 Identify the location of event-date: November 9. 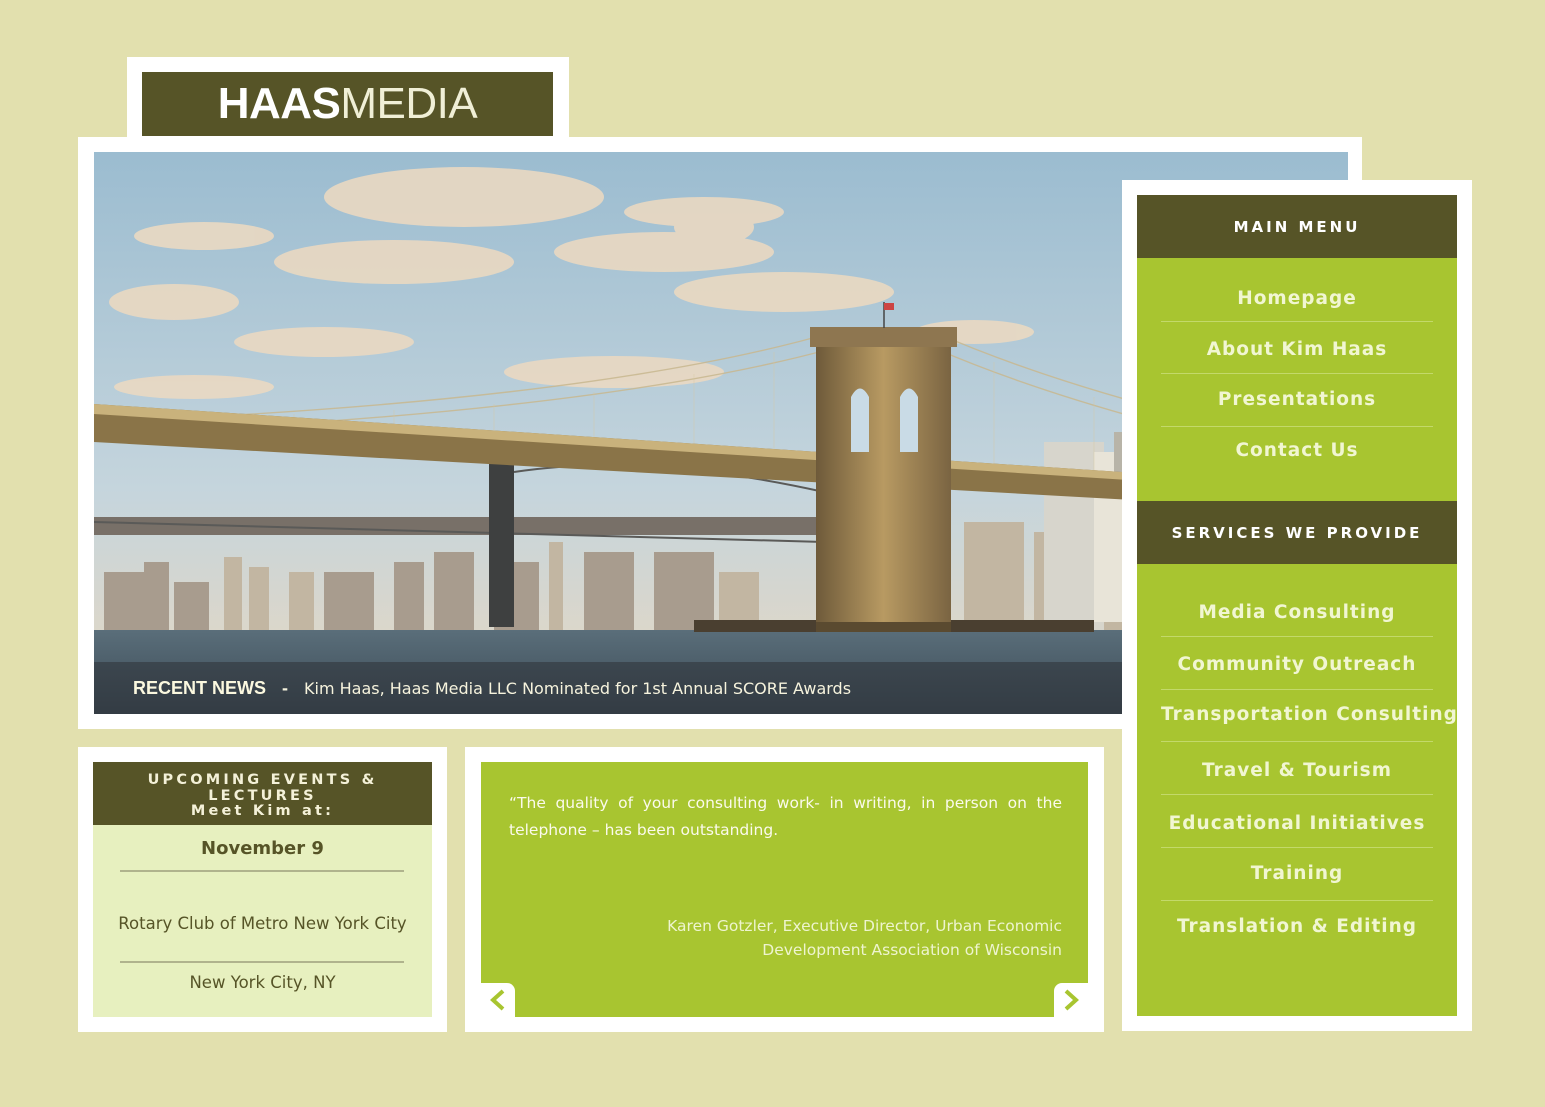
(262, 848).